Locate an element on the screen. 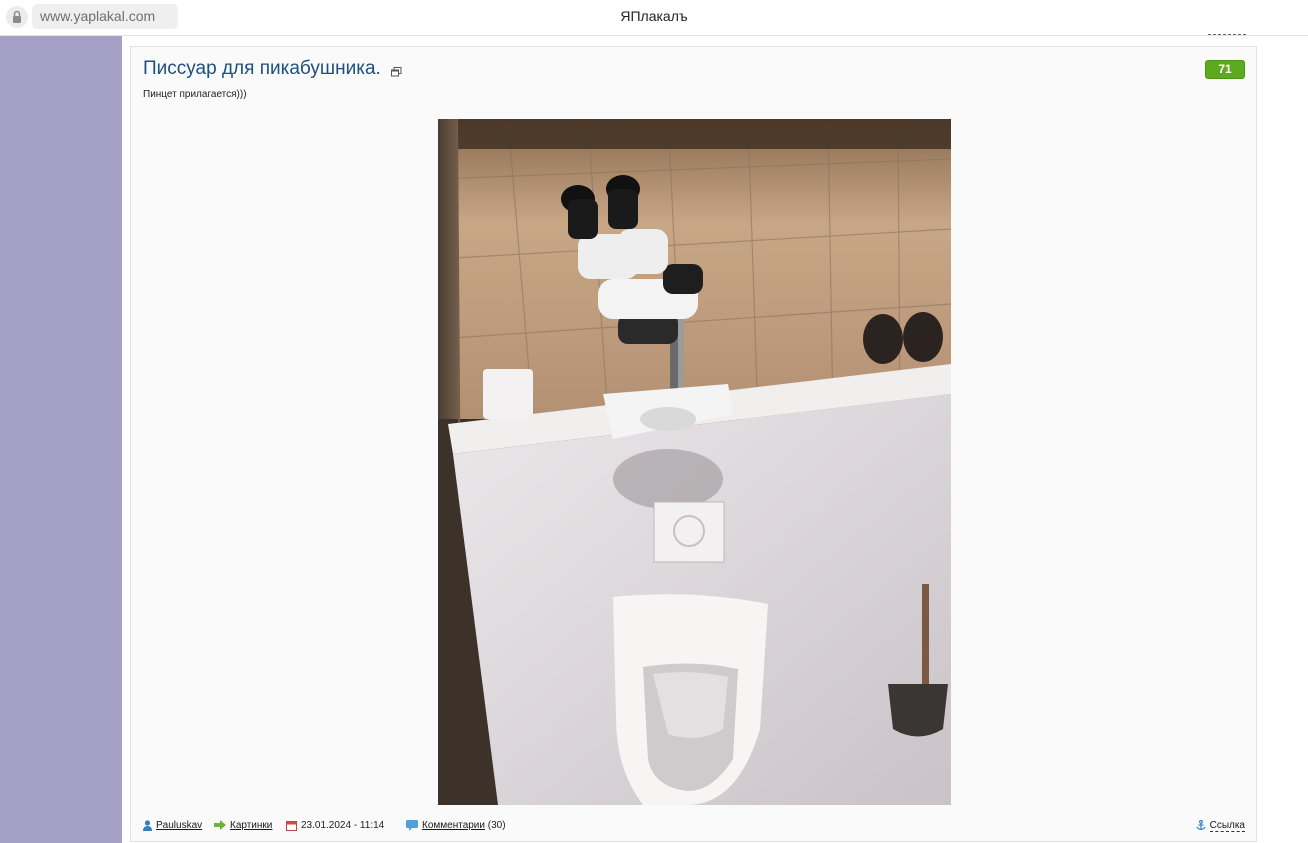  browser-top-bar: www.yaplakal.com ЯПлакалъ is located at coordinates (654, 18).